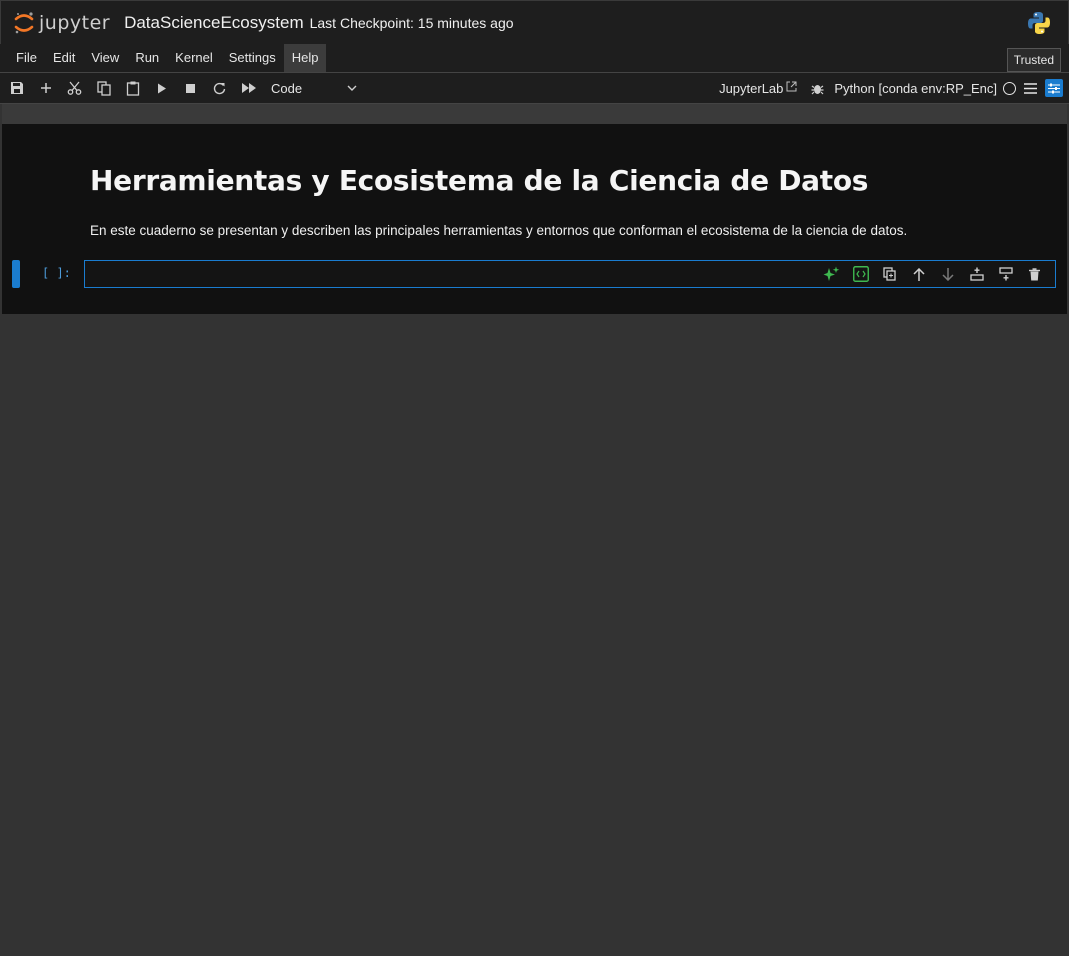  Describe the element at coordinates (287, 88) in the screenshot. I see `cell-type-value: Code` at that location.